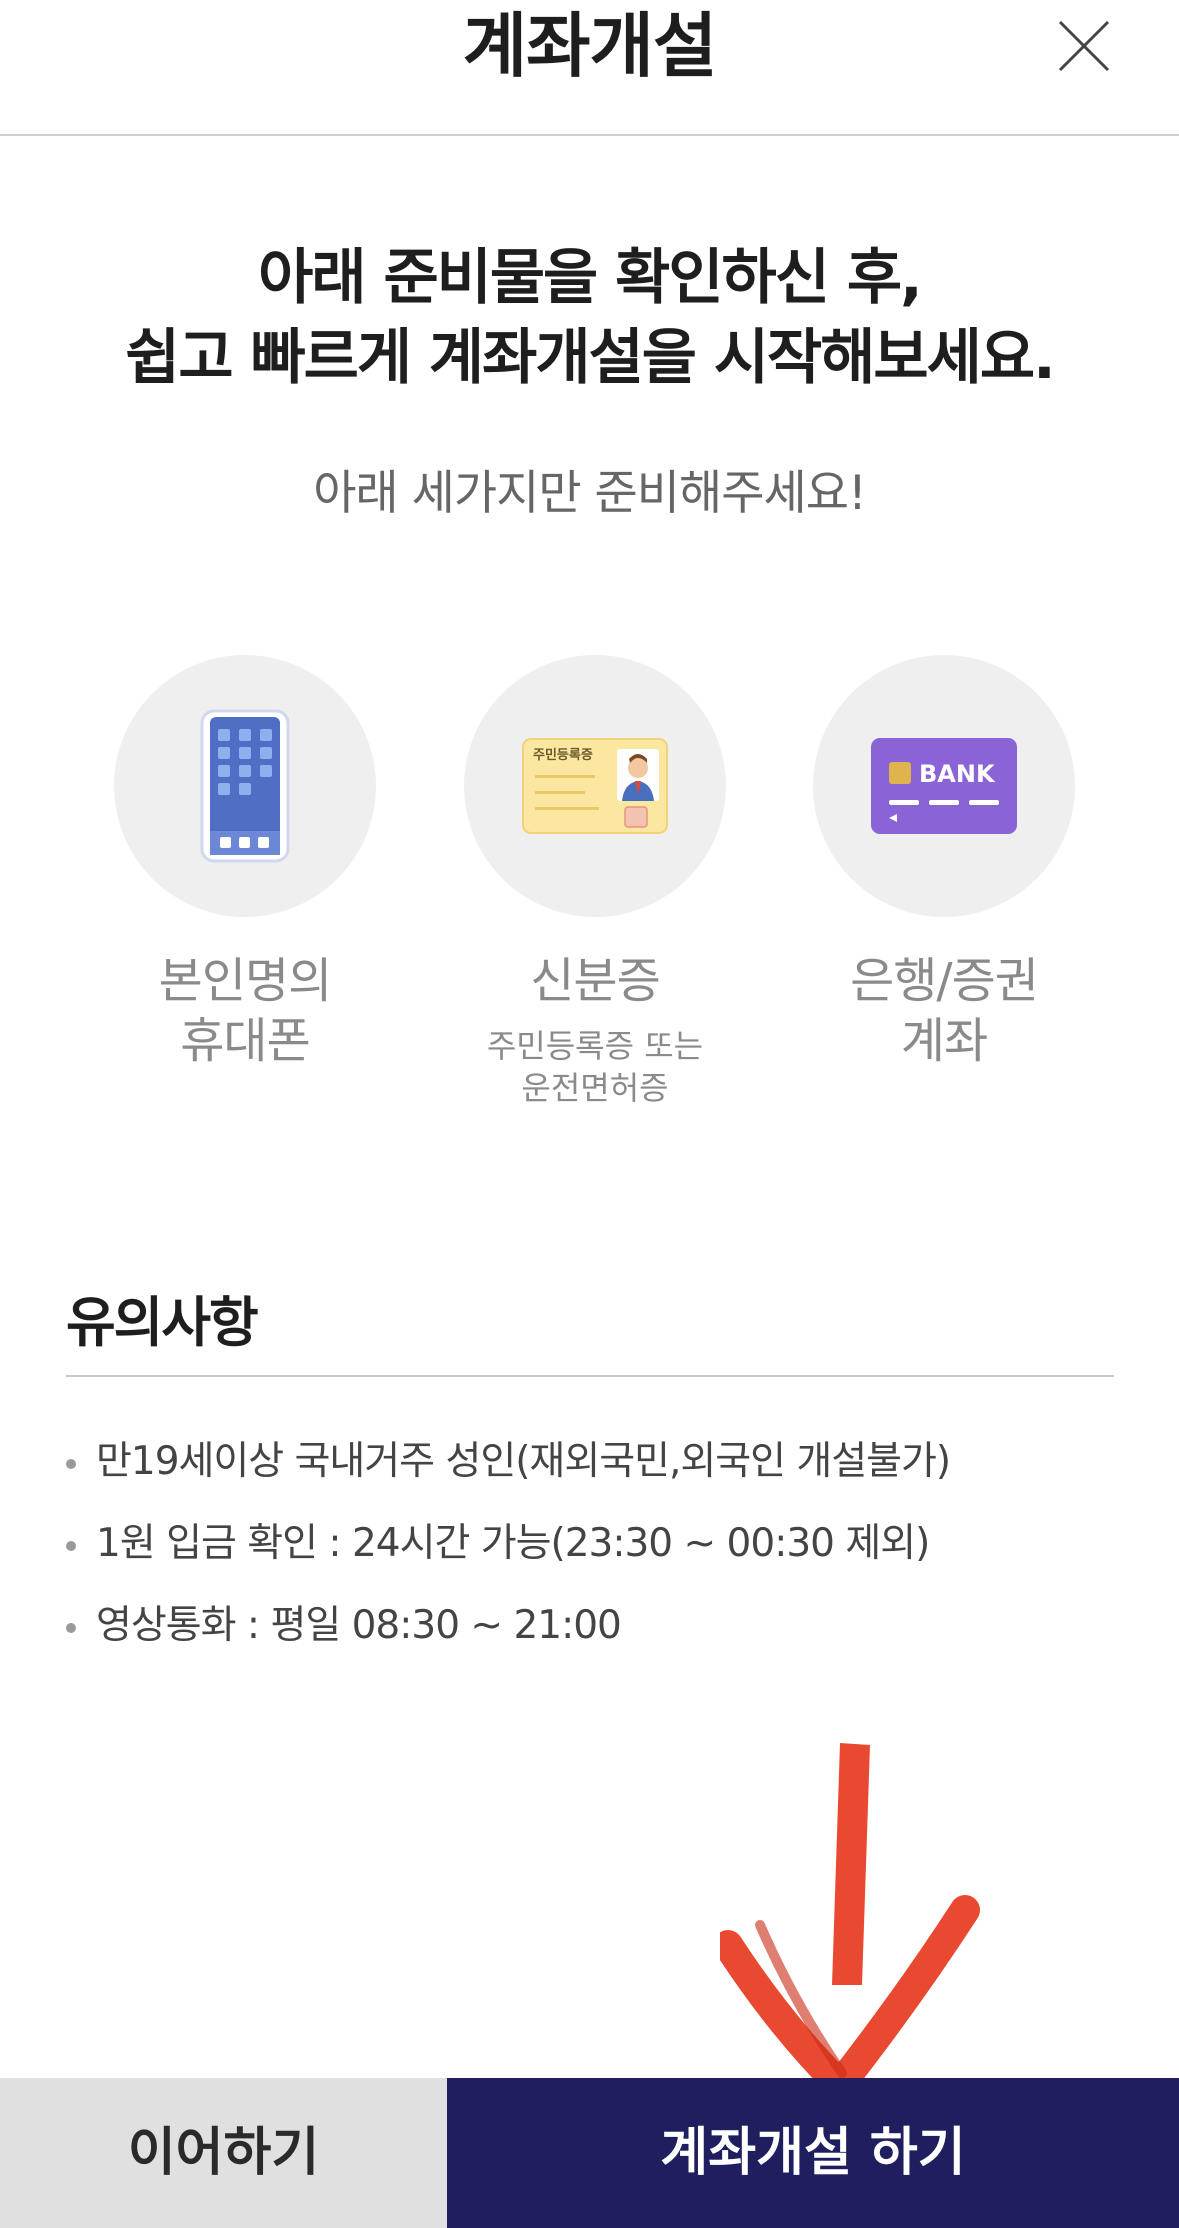 The image size is (1179, 2228). Describe the element at coordinates (595, 1067) in the screenshot. I see `requirement-note: 주민등록증 또는 운전면허증` at that location.